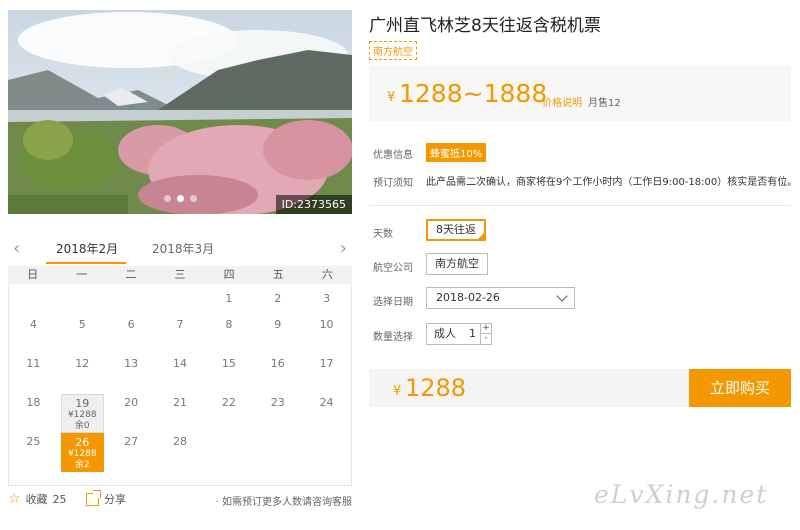 Image resolution: width=800 pixels, height=530 pixels. Describe the element at coordinates (391, 97) in the screenshot. I see `price-currency: ¥` at that location.